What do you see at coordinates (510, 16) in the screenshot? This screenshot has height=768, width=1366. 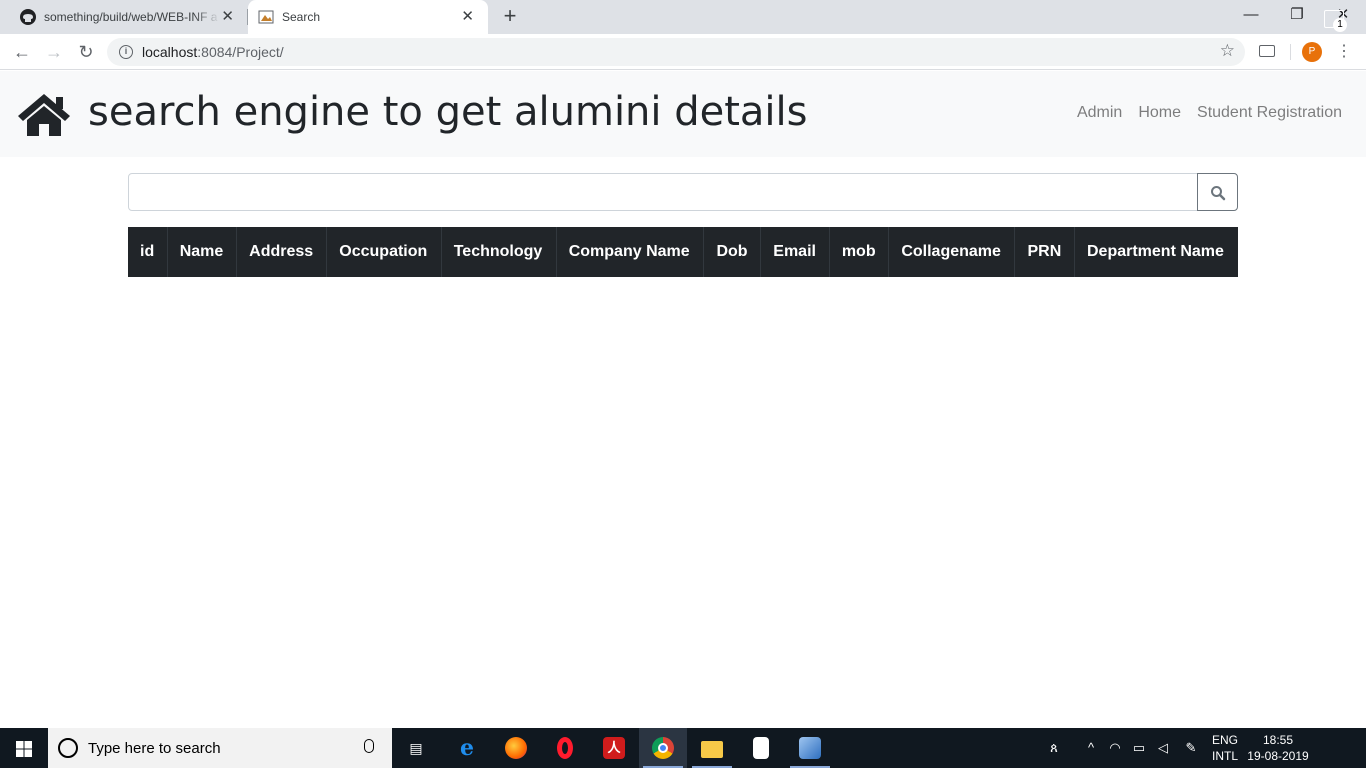 I see `new-tab-icon: +` at bounding box center [510, 16].